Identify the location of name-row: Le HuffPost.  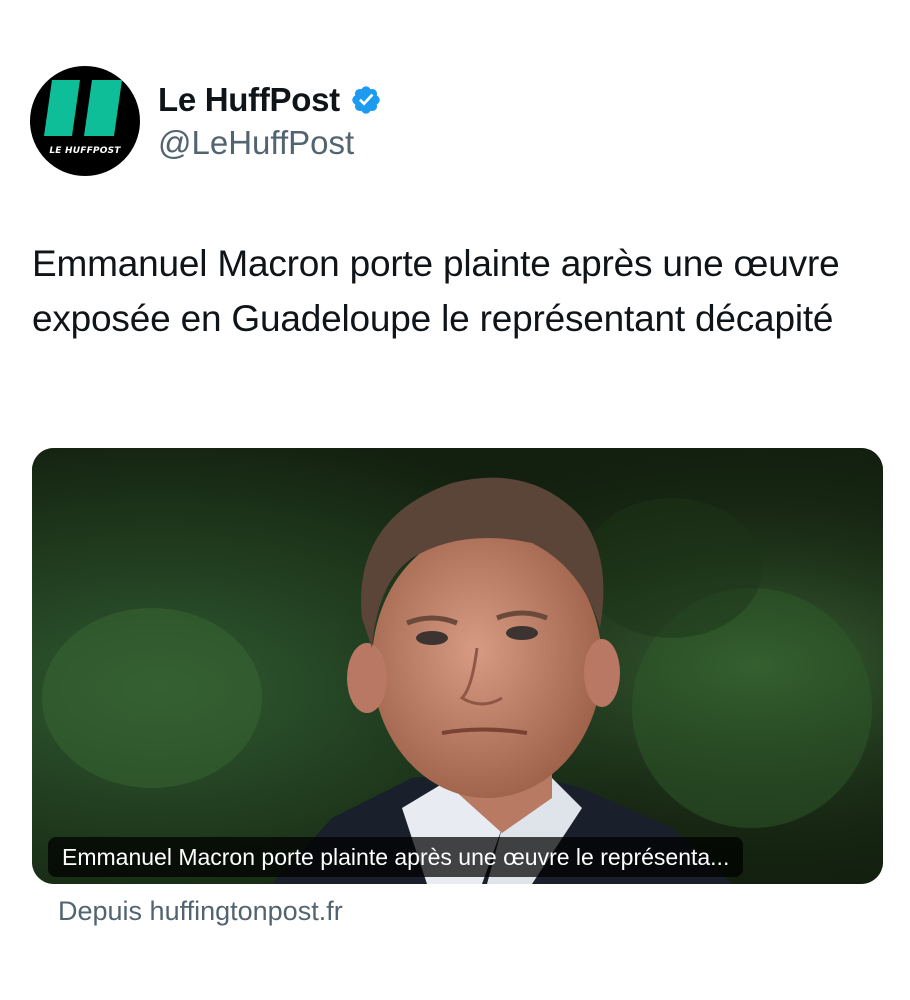
(270, 100).